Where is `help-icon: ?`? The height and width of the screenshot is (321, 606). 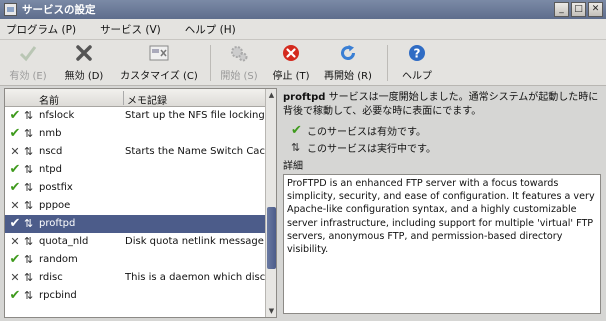 help-icon: ? is located at coordinates (417, 53).